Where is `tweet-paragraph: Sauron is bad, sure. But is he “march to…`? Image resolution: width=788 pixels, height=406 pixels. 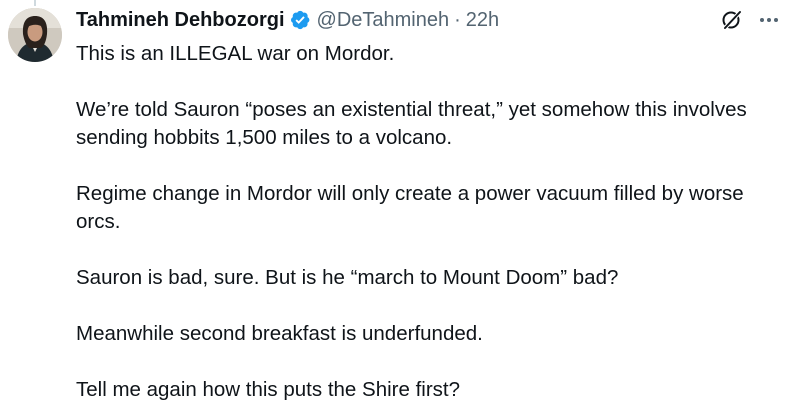 tweet-paragraph: Sauron is bad, sure. But is he “march to… is located at coordinates (347, 277).